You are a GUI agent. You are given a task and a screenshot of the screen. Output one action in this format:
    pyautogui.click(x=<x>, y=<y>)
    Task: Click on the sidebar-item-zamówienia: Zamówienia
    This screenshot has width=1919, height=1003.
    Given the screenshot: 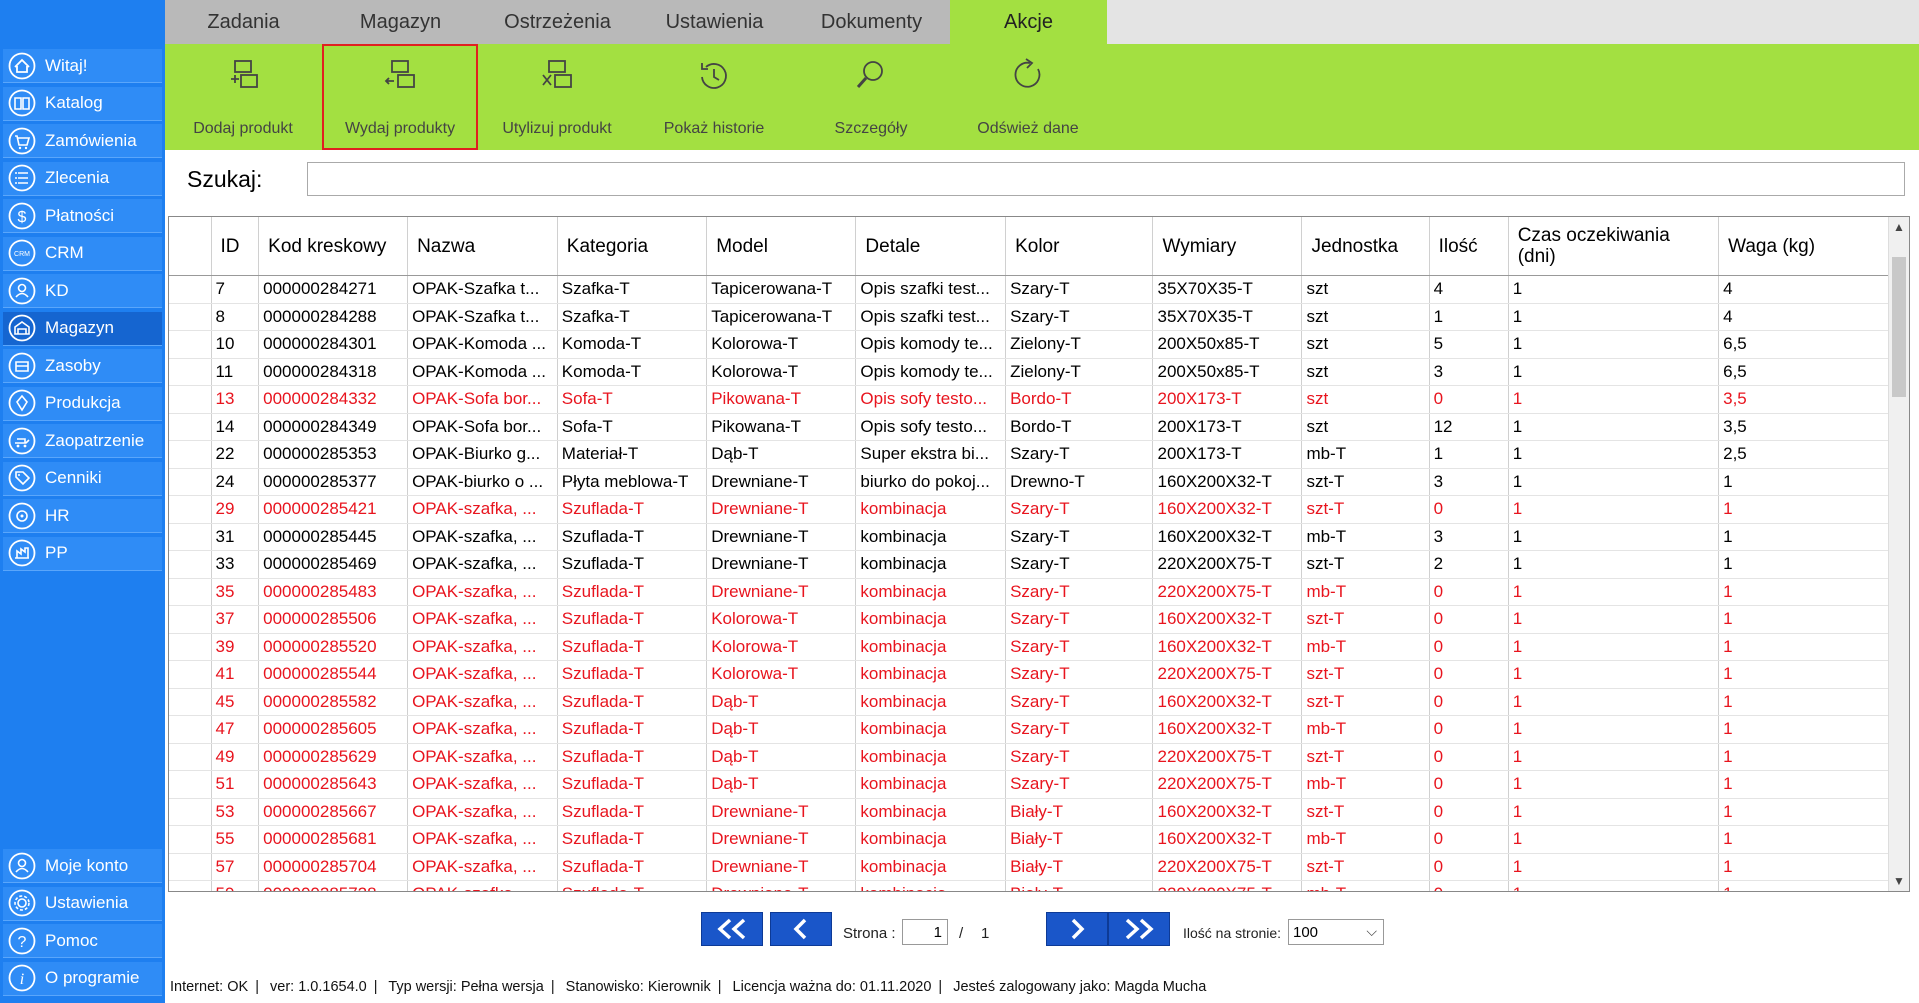 What is the action you would take?
    pyautogui.click(x=82, y=141)
    